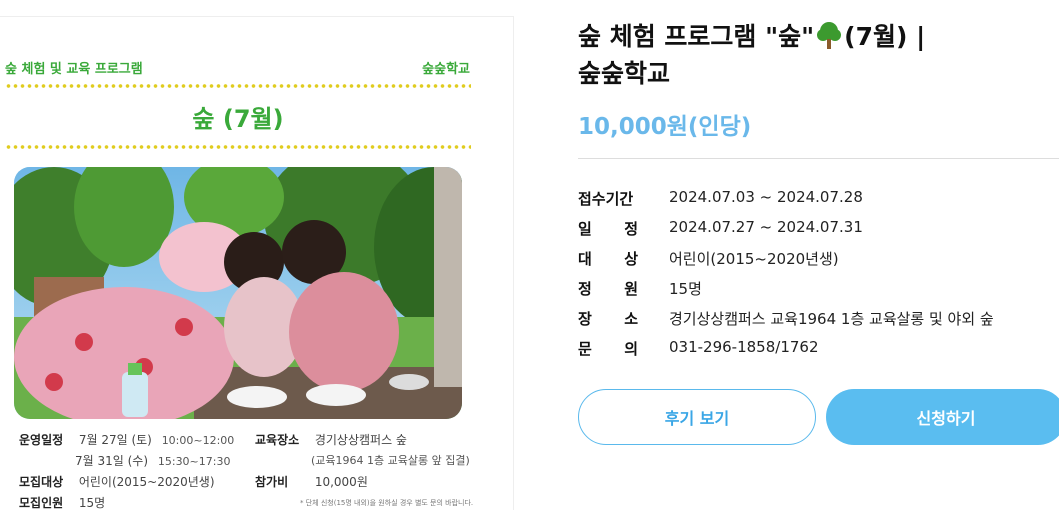 This screenshot has width=1059, height=510. Describe the element at coordinates (942, 417) in the screenshot. I see `apply-button: 신청하기` at that location.